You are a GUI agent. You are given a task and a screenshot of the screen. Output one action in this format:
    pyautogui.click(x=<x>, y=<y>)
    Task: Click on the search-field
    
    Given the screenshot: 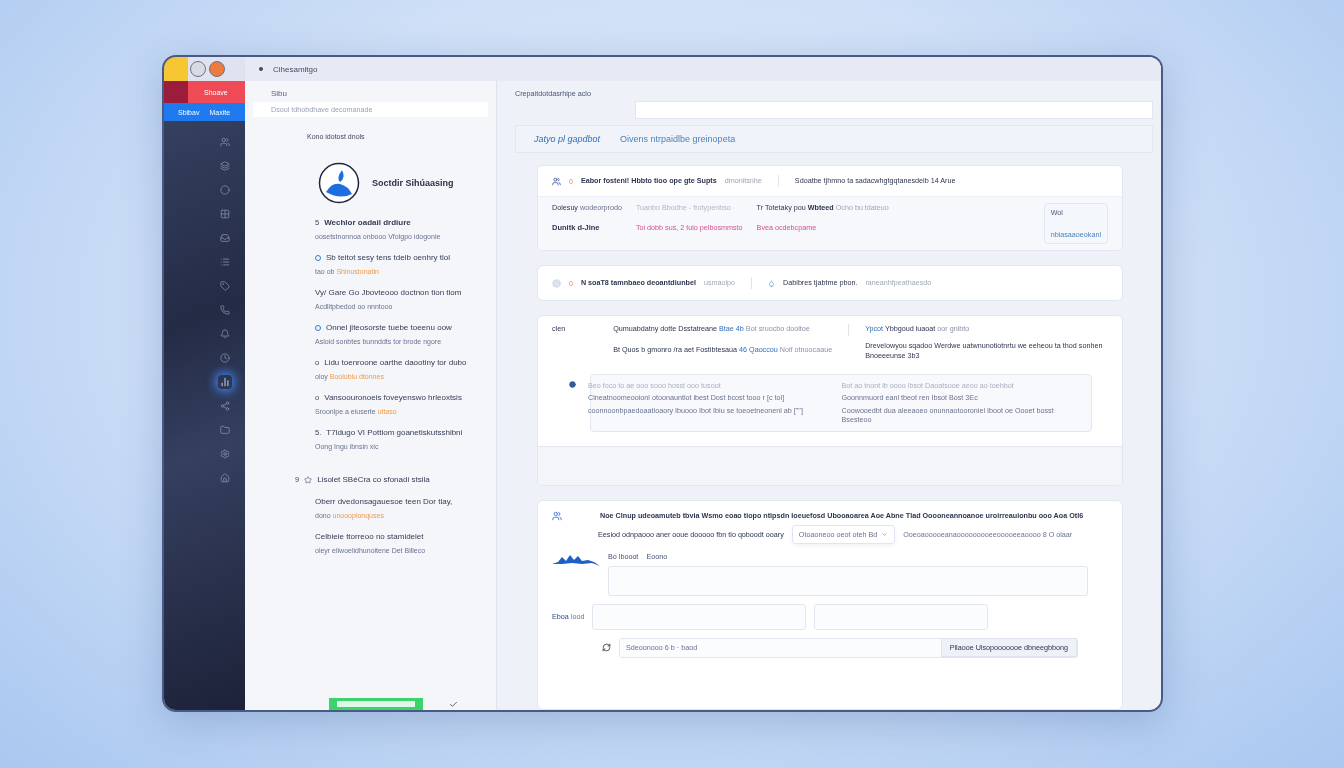 What is the action you would take?
    pyautogui.click(x=894, y=110)
    